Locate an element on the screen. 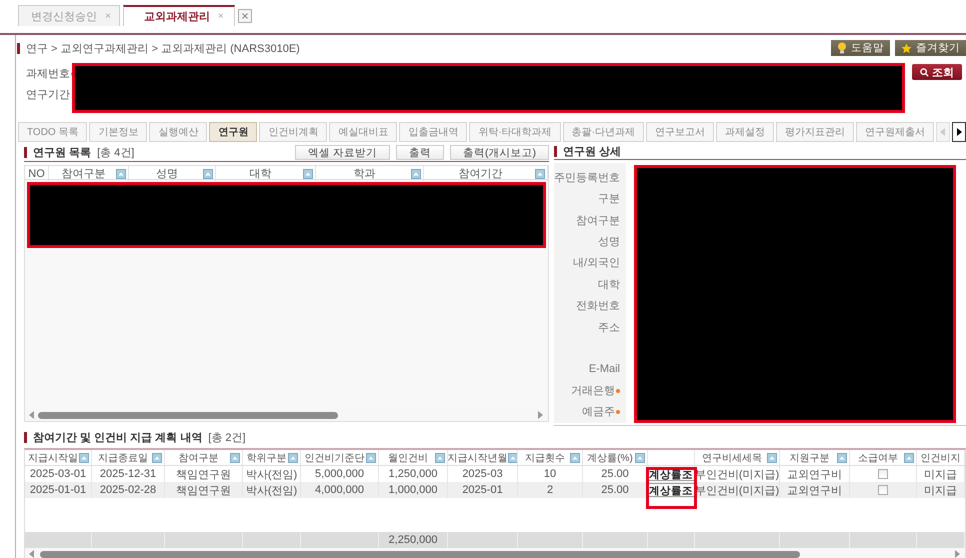  column-header: 지원구분 is located at coordinates (809, 457).